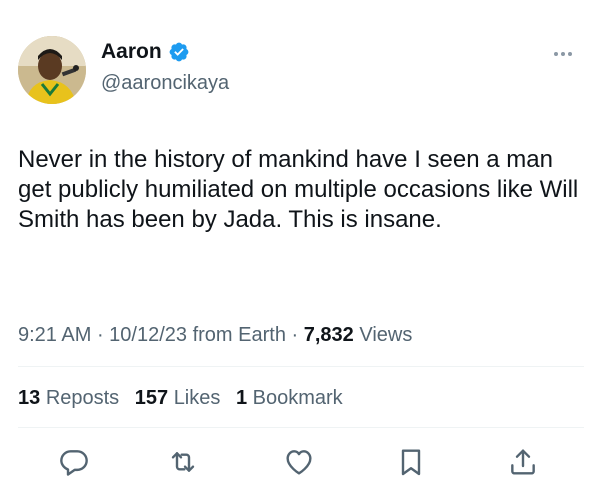 The width and height of the screenshot is (600, 493). Describe the element at coordinates (29, 398) in the screenshot. I see `reposts-count: 13` at that location.